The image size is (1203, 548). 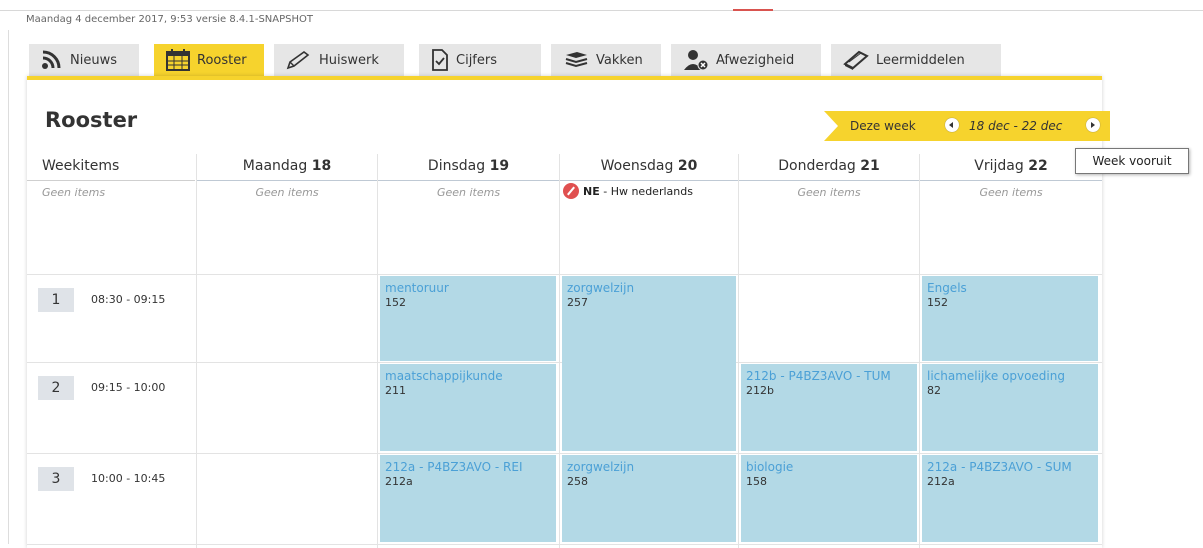 I want to click on week-forward-tooltip: Week vooruit, so click(x=1132, y=161).